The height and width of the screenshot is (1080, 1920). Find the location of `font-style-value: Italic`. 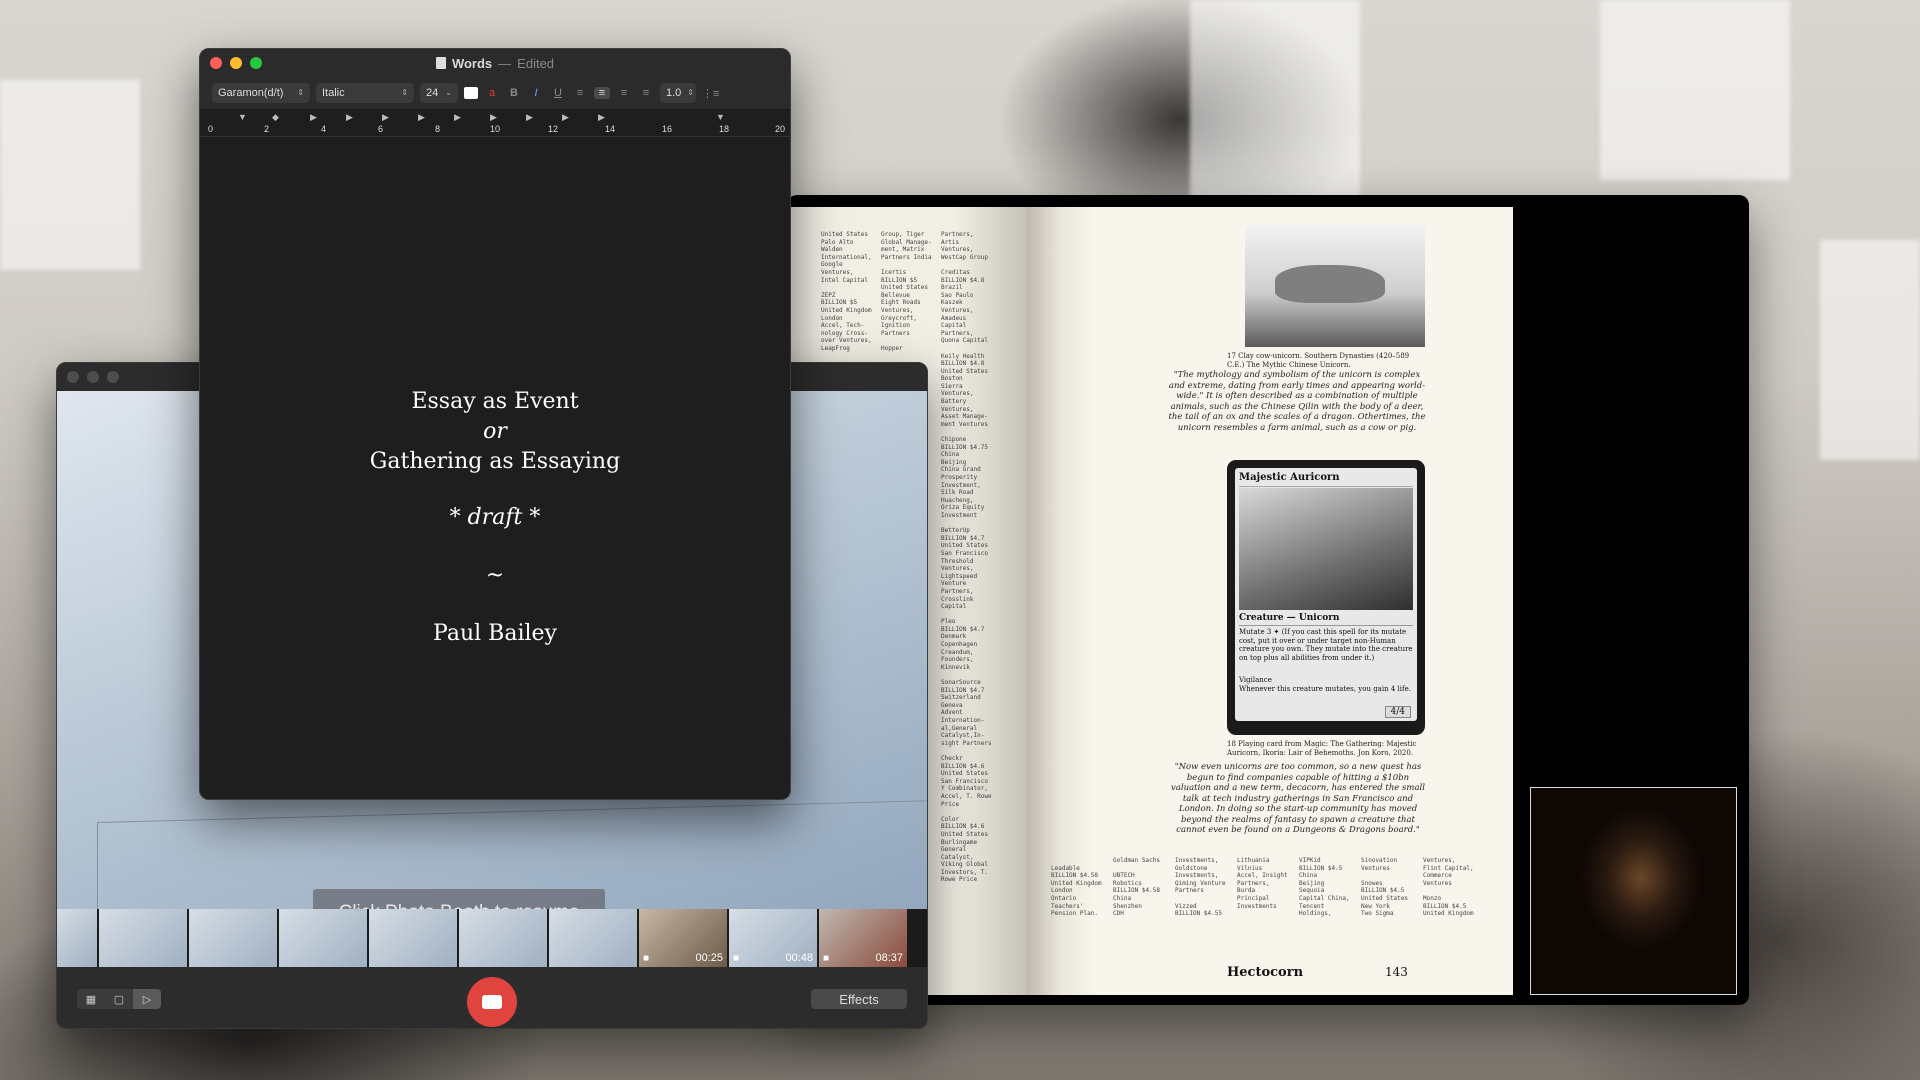

font-style-value: Italic is located at coordinates (333, 93).